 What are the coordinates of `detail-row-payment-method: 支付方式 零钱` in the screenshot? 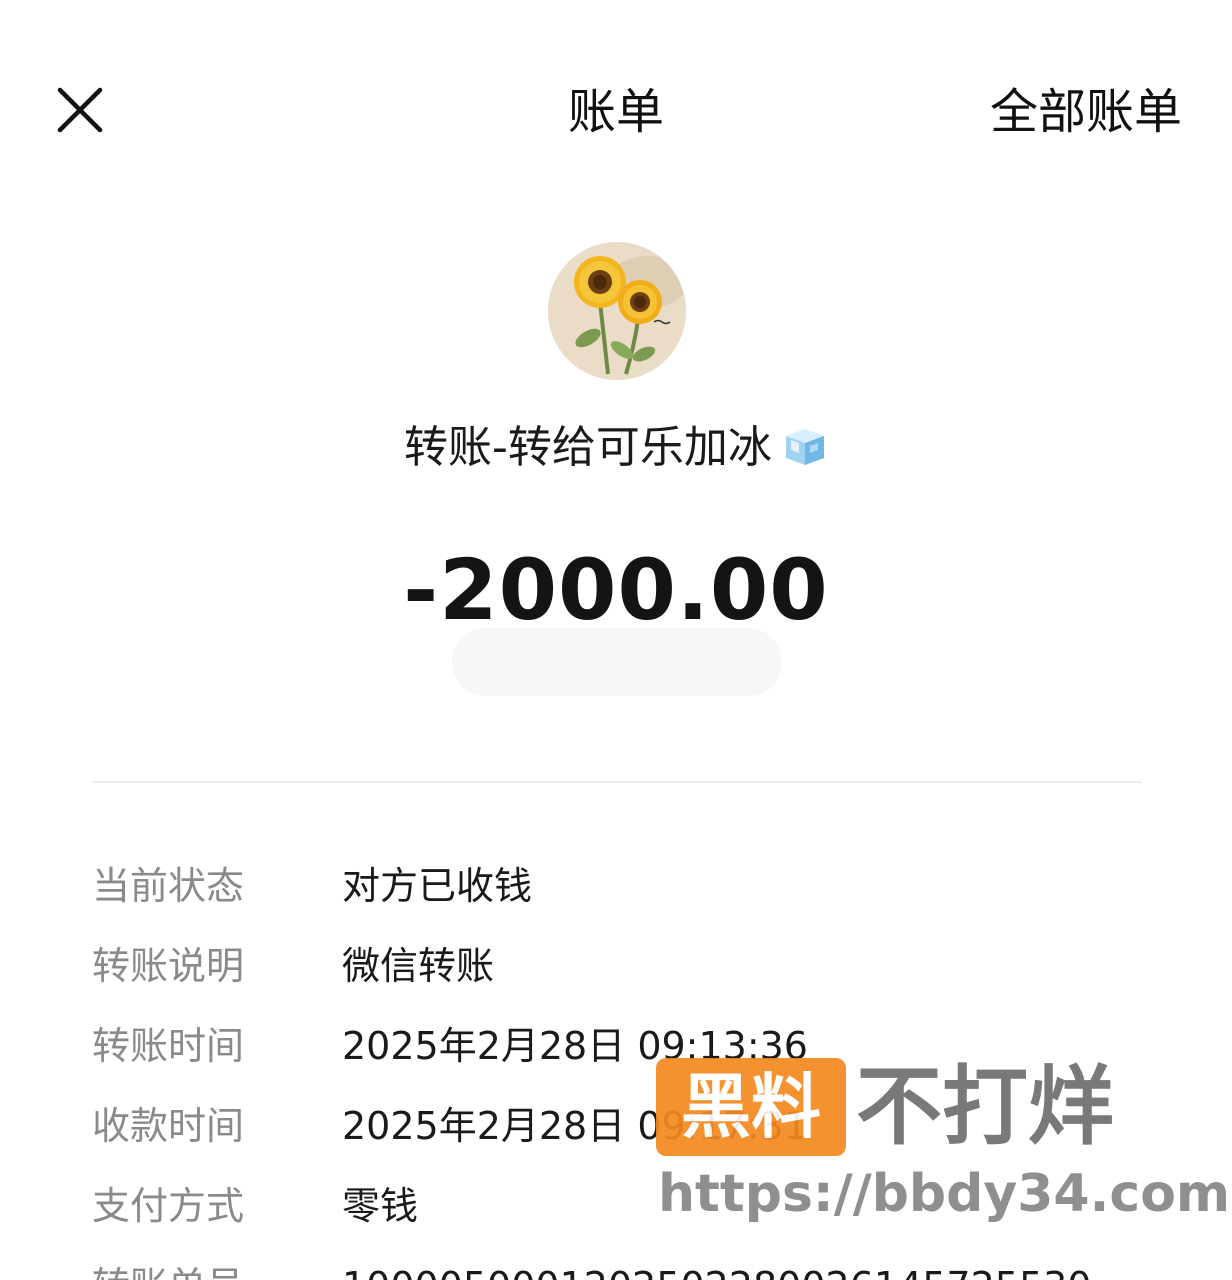 It's located at (642, 1216).